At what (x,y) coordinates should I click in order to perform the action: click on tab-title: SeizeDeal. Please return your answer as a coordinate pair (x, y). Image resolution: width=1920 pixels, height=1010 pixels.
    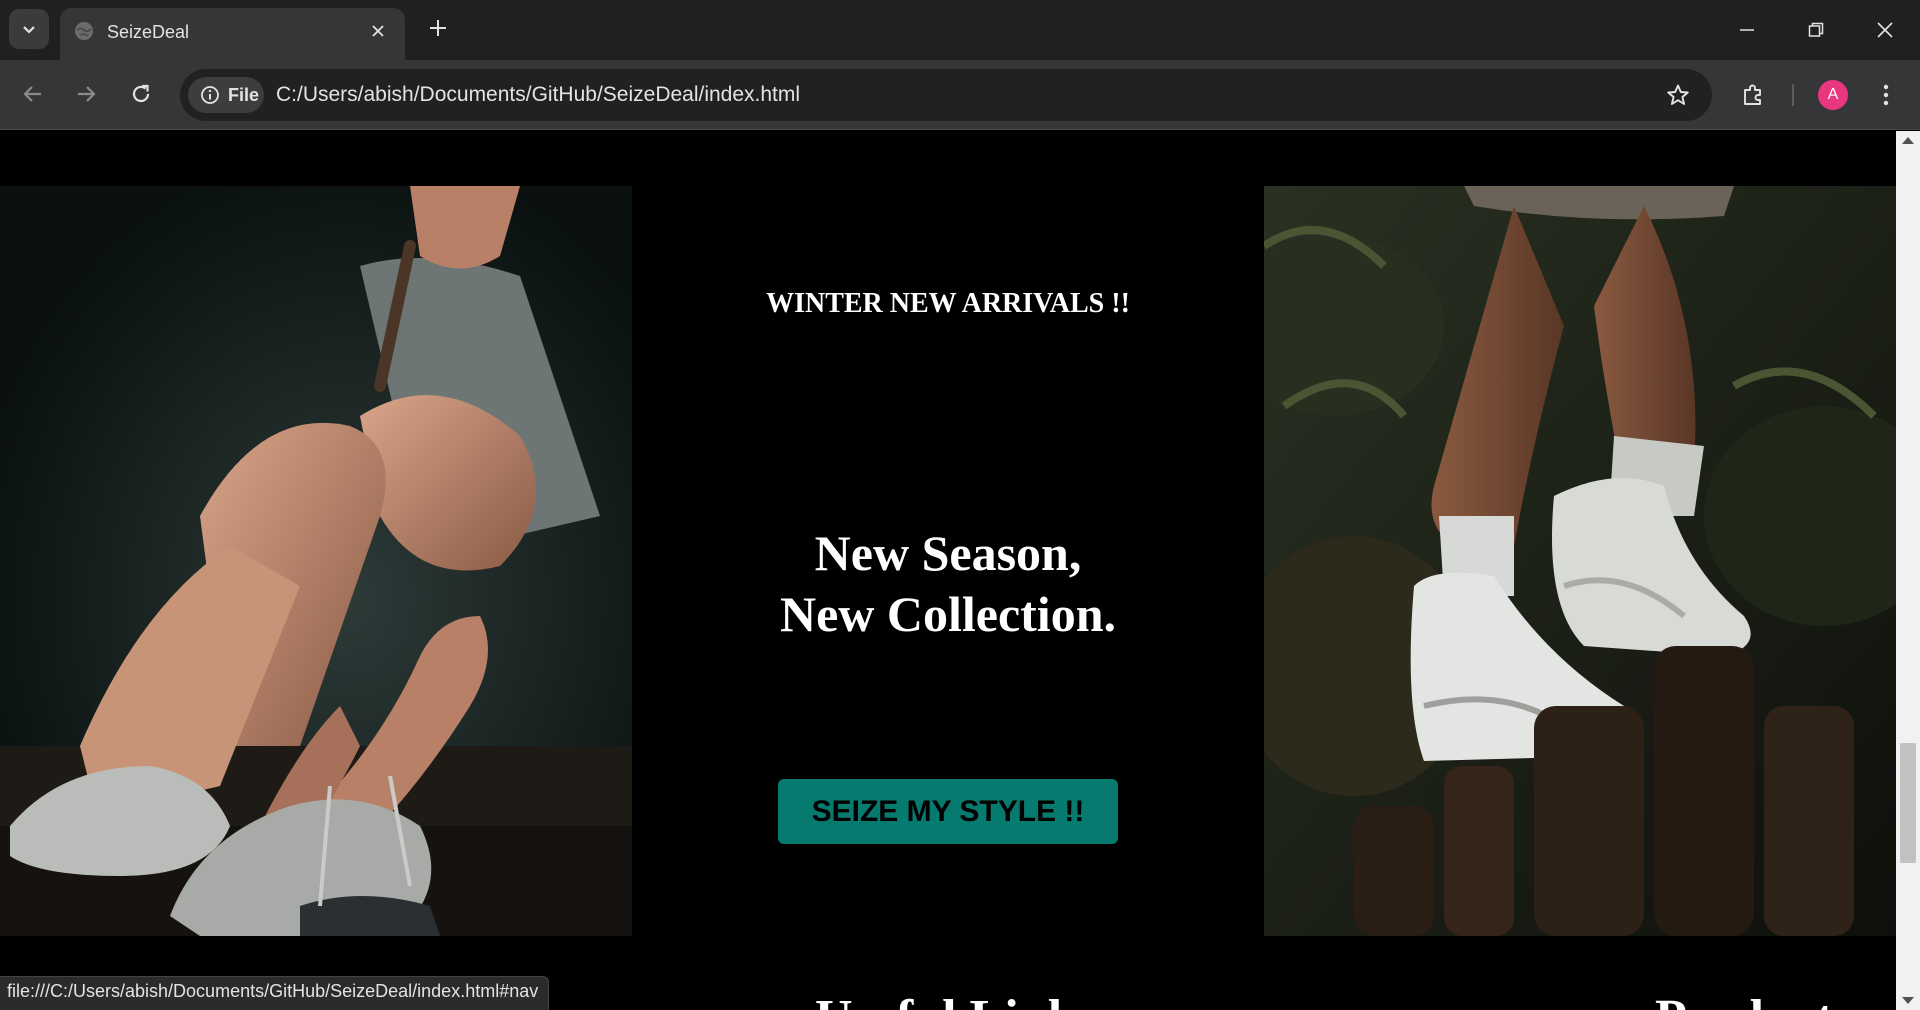
    Looking at the image, I should click on (148, 32).